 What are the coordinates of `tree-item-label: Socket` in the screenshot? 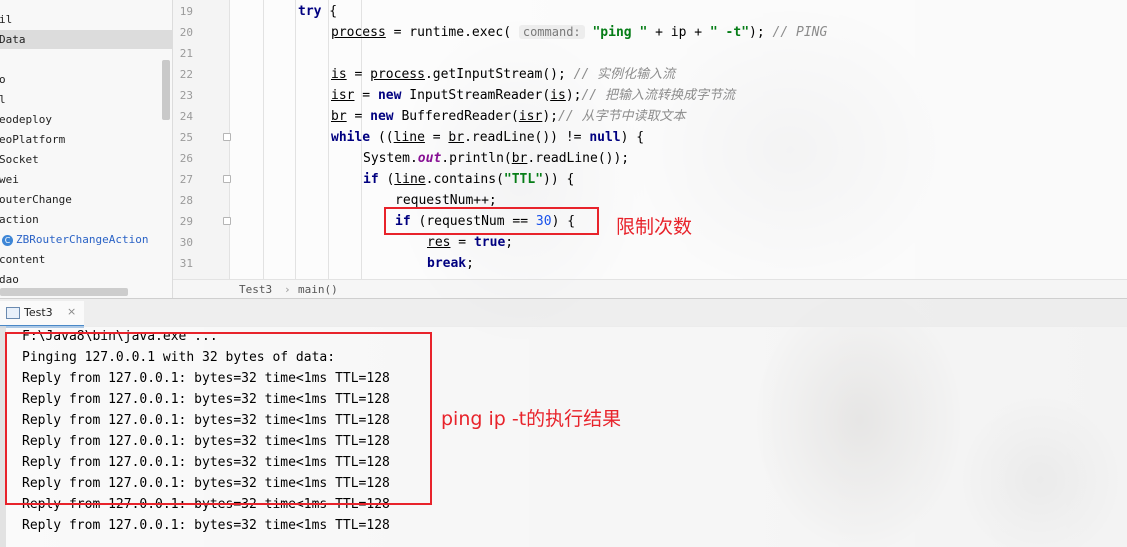 It's located at (19, 159).